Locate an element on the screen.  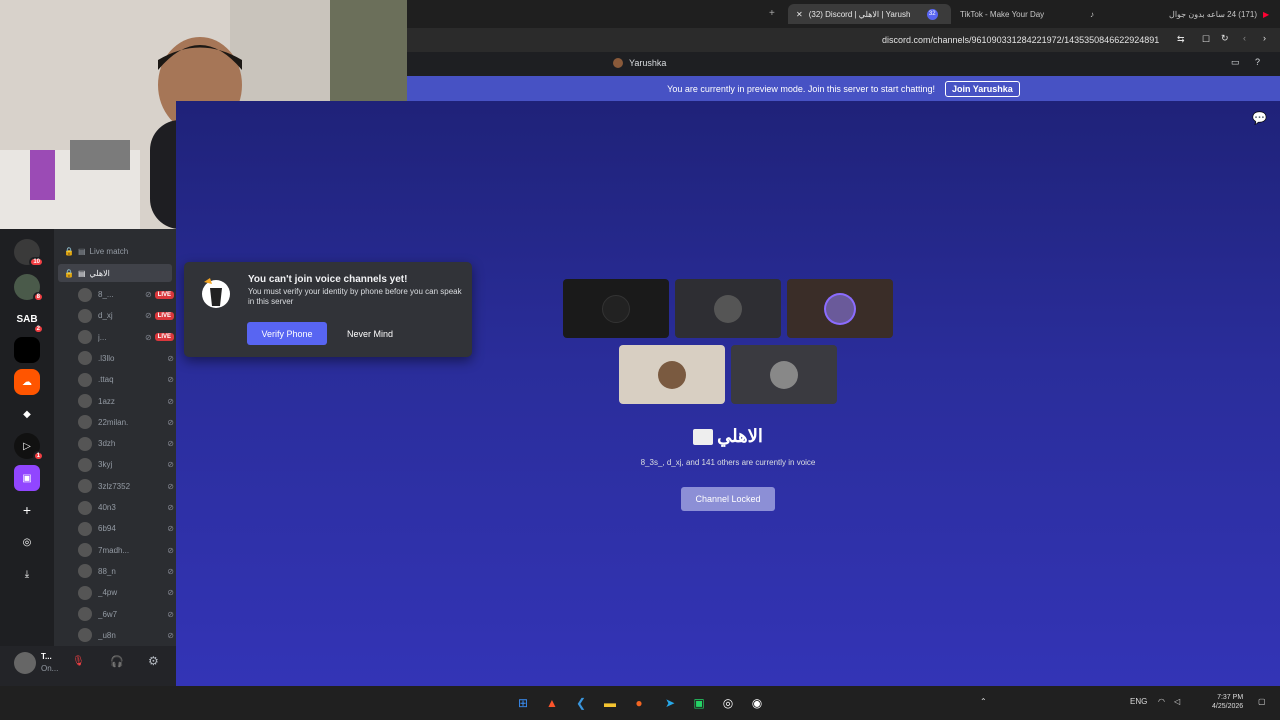
voice-user-row: .ttaq ⊘ is located at coordinates (126, 379).